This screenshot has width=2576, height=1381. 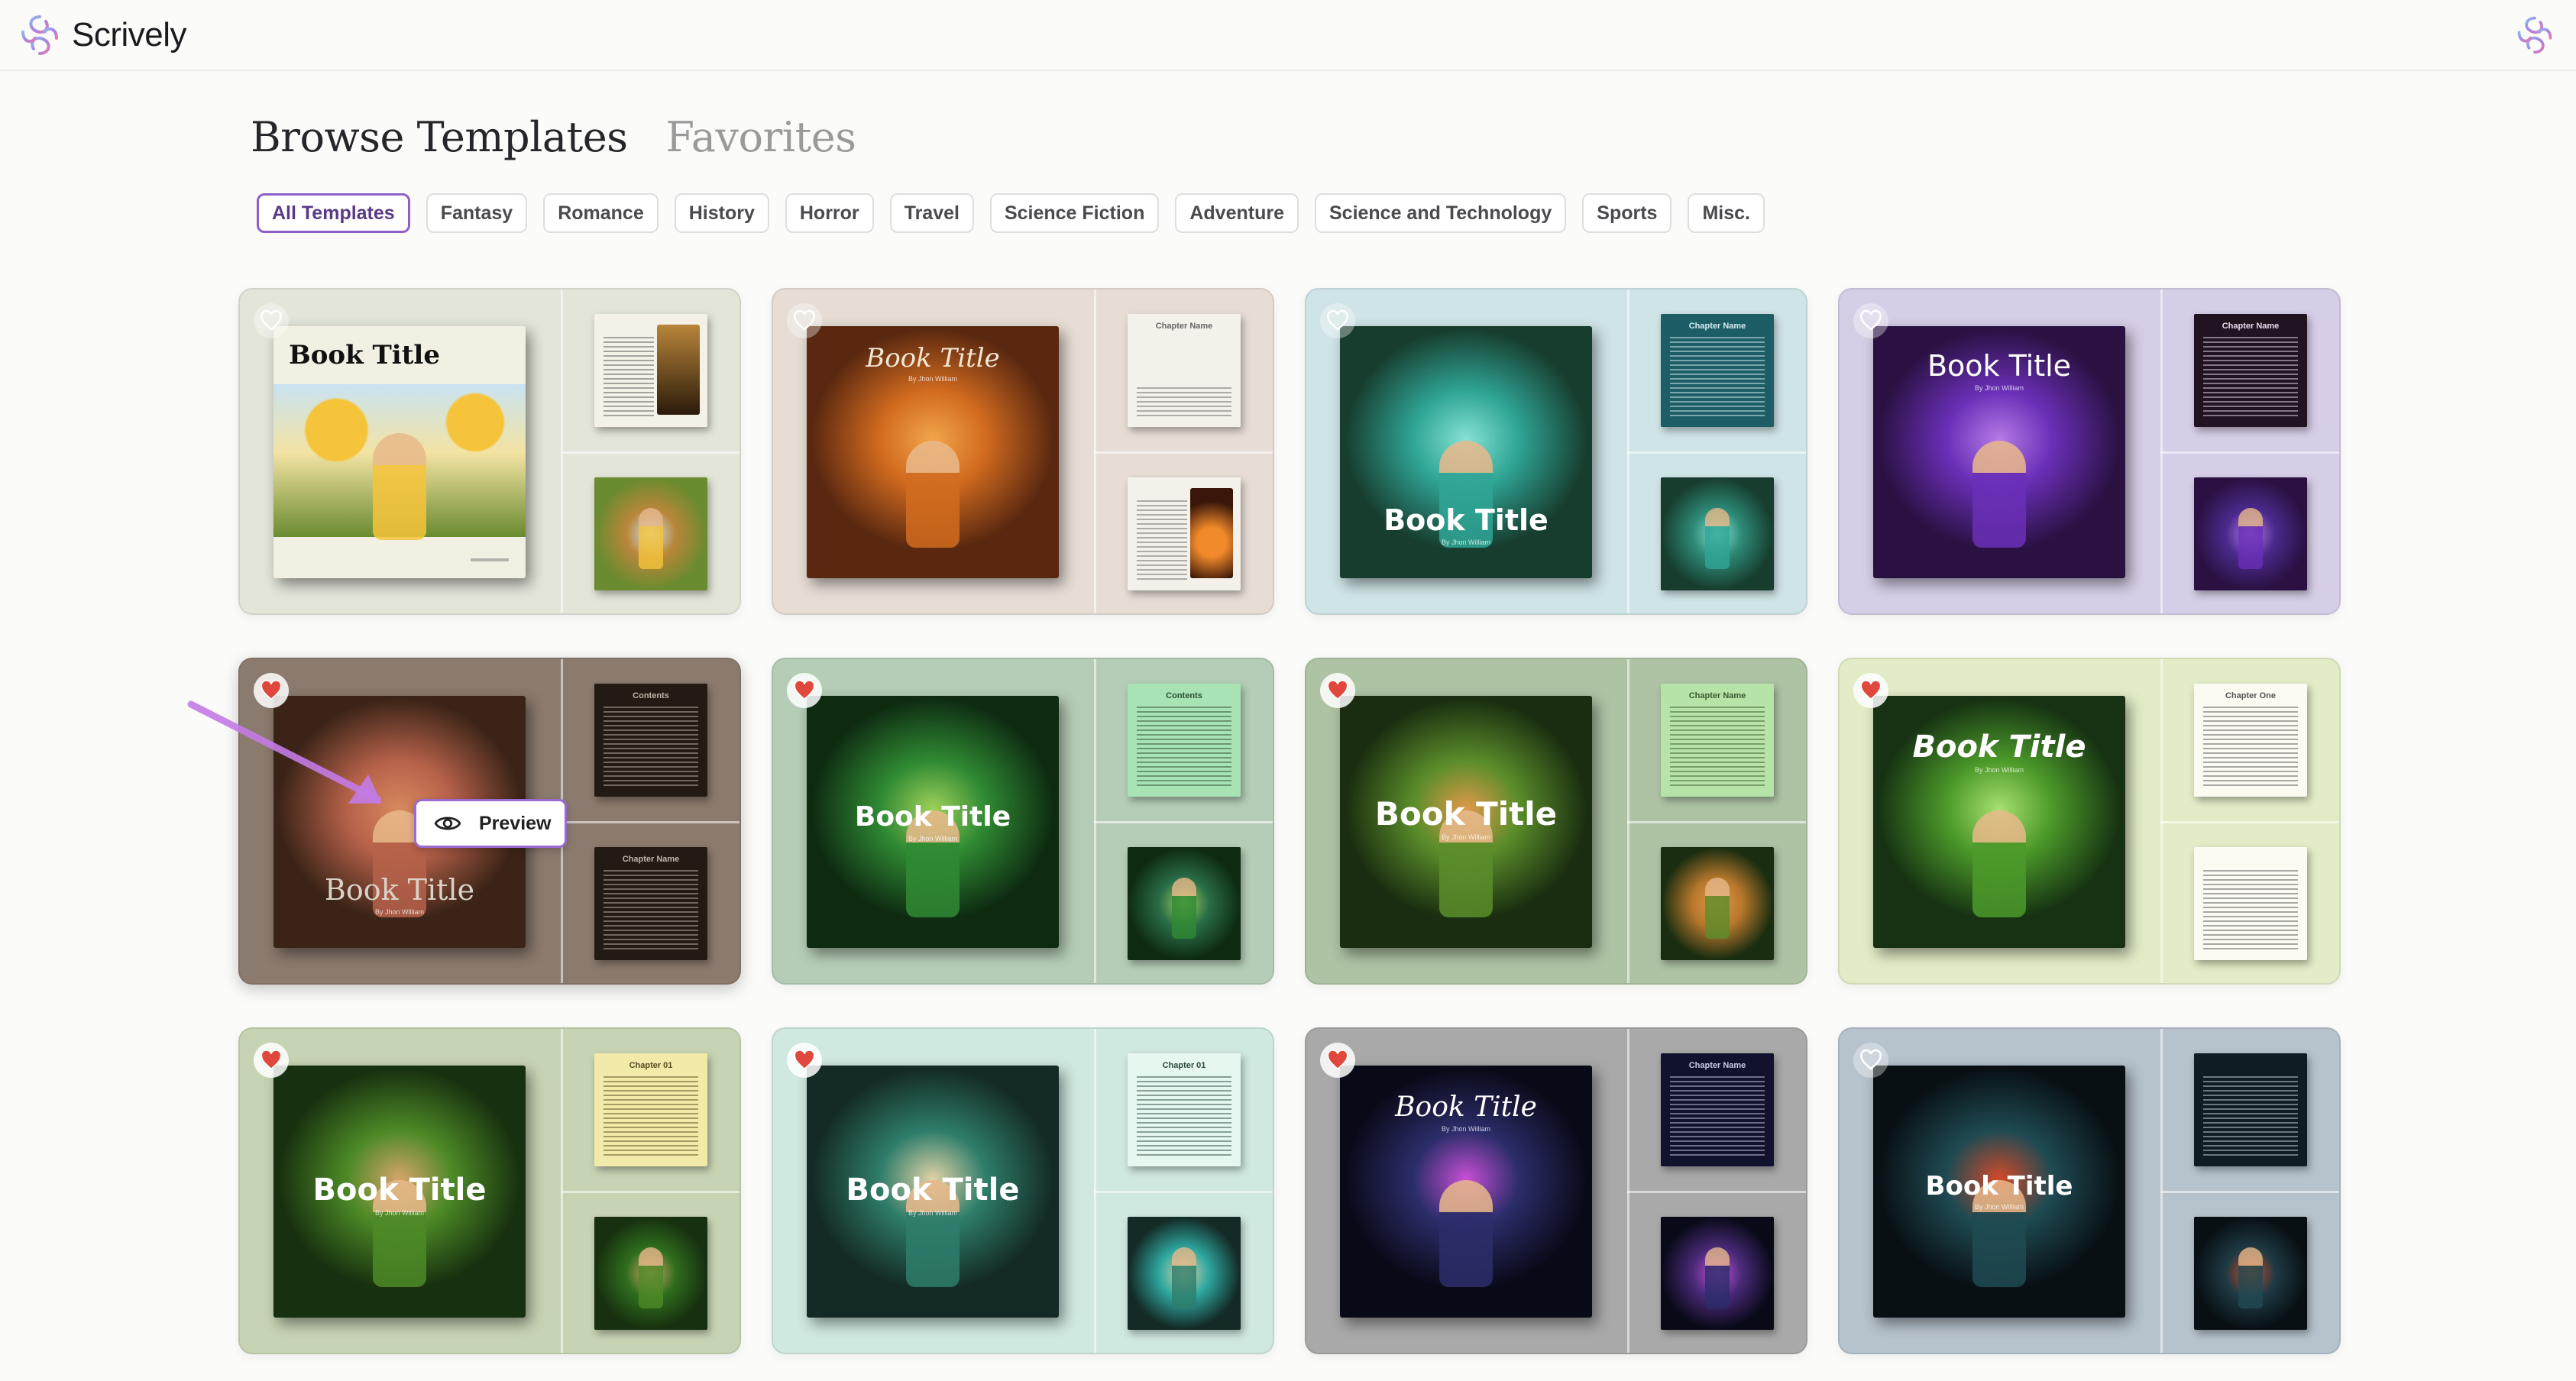 I want to click on filter-horror: Horror, so click(x=829, y=213).